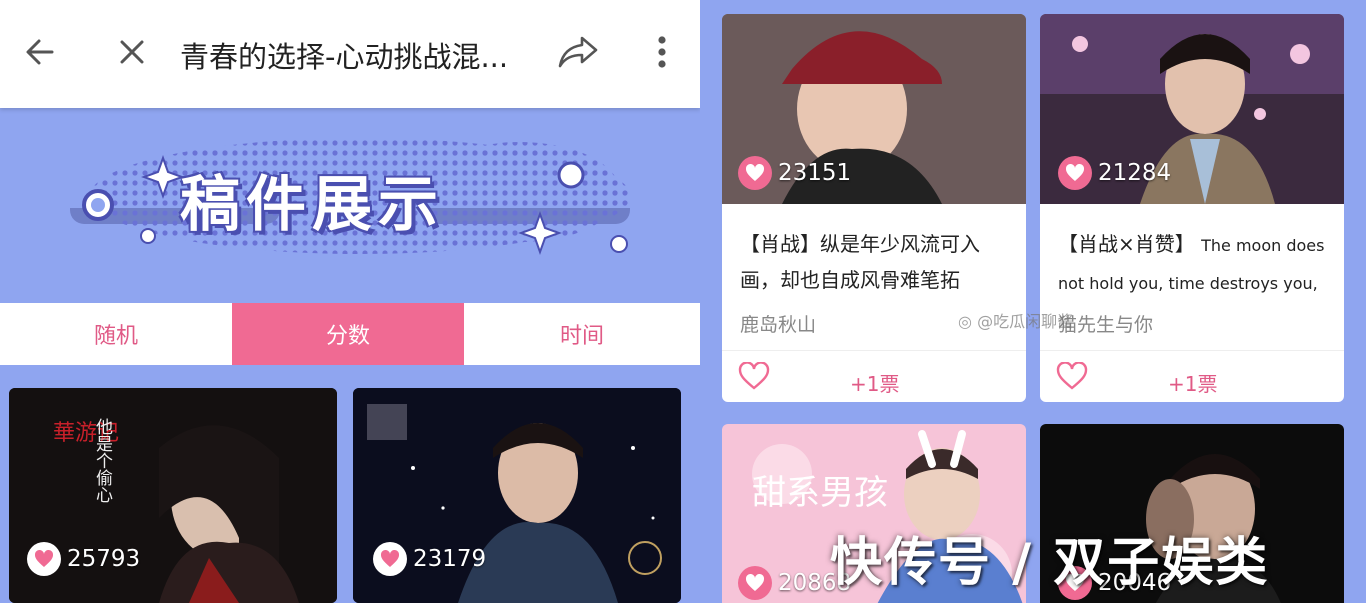  Describe the element at coordinates (874, 109) in the screenshot. I see `card-image: 23151` at that location.